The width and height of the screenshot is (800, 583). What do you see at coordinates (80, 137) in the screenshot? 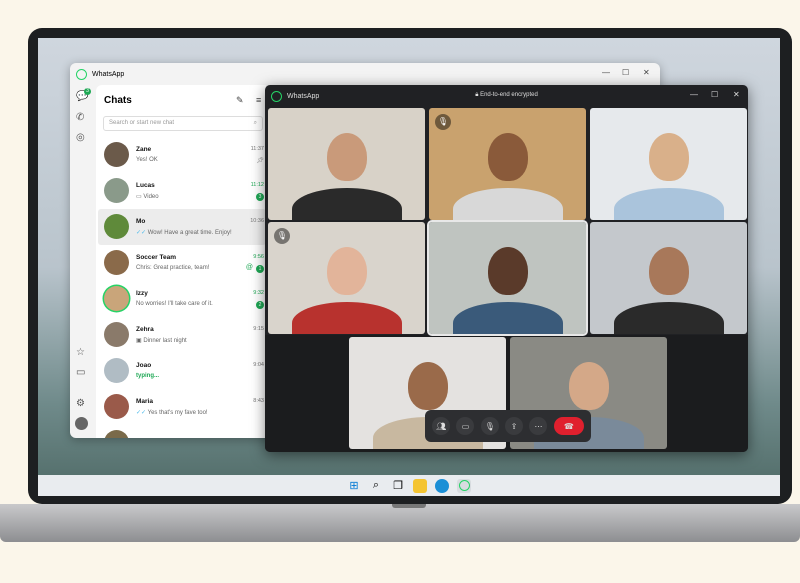
I see `status-nav-icon: ◎` at bounding box center [80, 137].